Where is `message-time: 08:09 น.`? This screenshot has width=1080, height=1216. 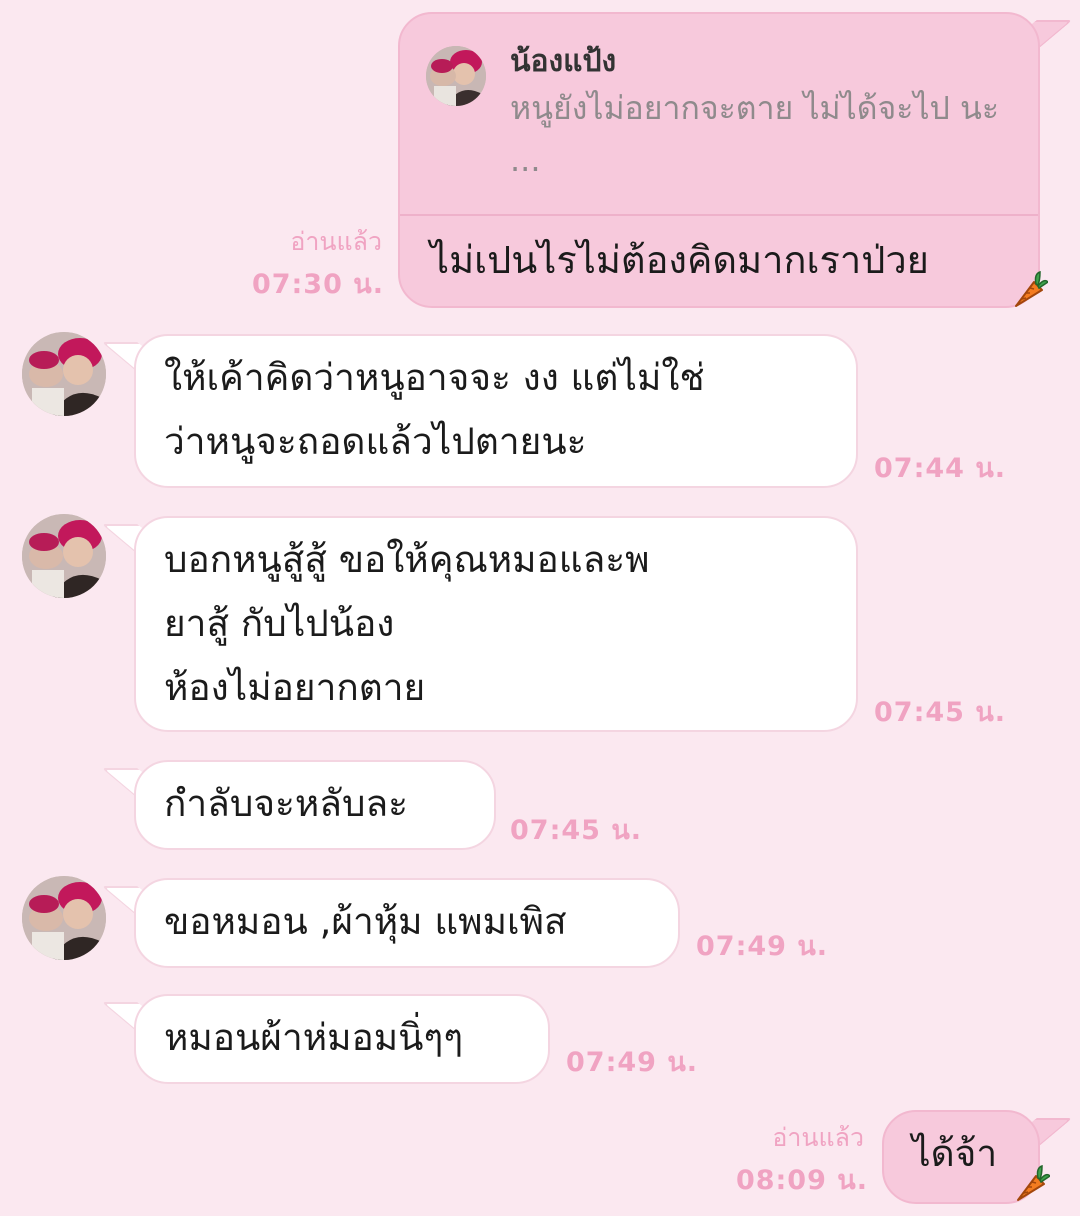
message-time: 08:09 น. is located at coordinates (801, 1180).